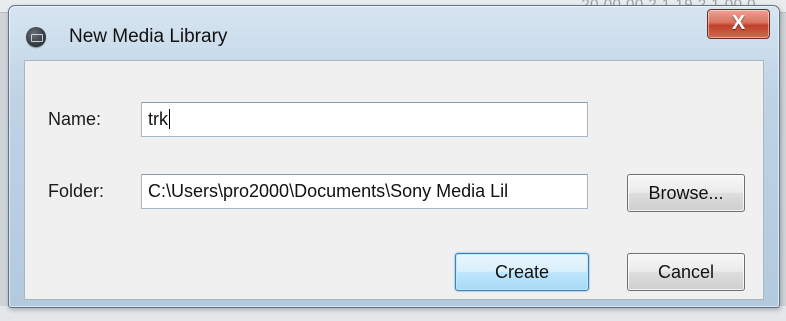  What do you see at coordinates (686, 272) in the screenshot?
I see `cancel-button: Cancel` at bounding box center [686, 272].